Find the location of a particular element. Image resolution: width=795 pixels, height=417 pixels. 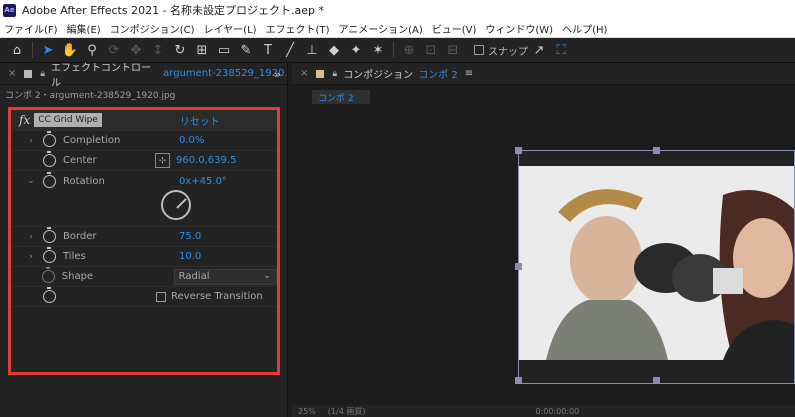

completion-value: 0.0% is located at coordinates (191, 140).